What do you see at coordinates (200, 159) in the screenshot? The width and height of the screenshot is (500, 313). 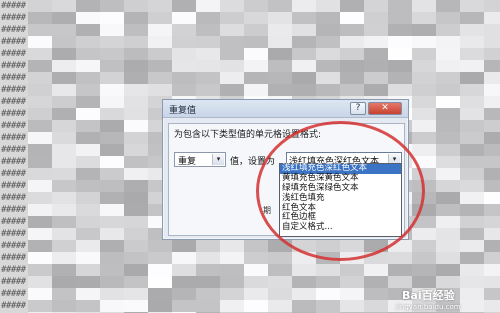 I see `condition-select: 重复 ▾` at bounding box center [200, 159].